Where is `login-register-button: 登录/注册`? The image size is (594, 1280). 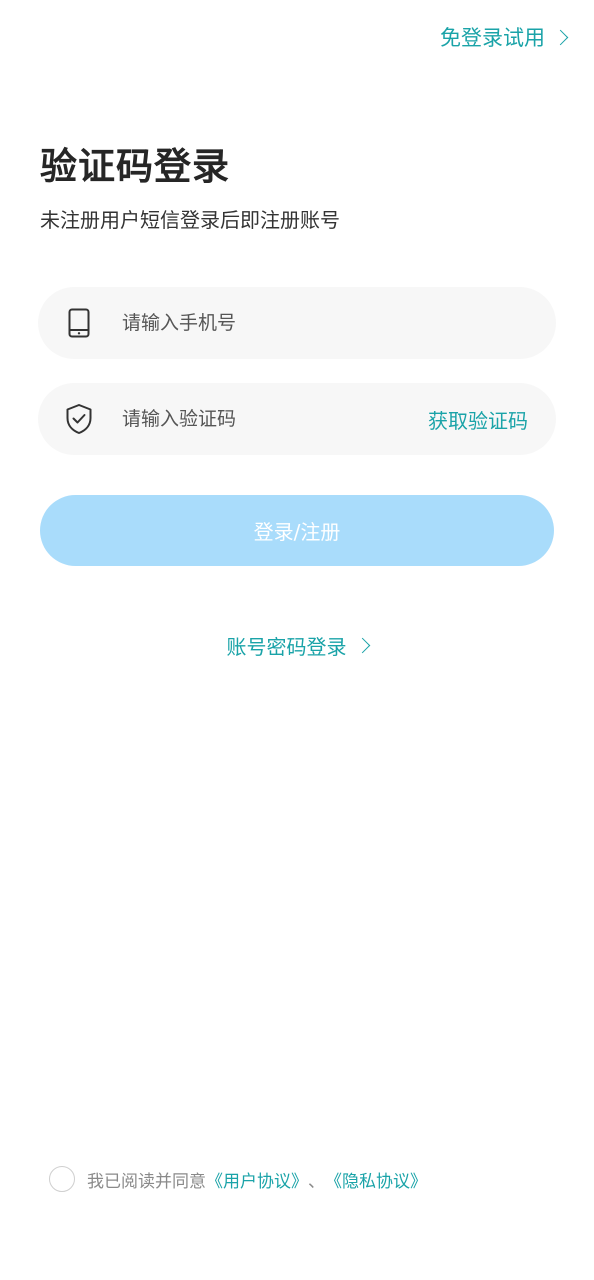
login-register-button: 登录/注册 is located at coordinates (297, 530).